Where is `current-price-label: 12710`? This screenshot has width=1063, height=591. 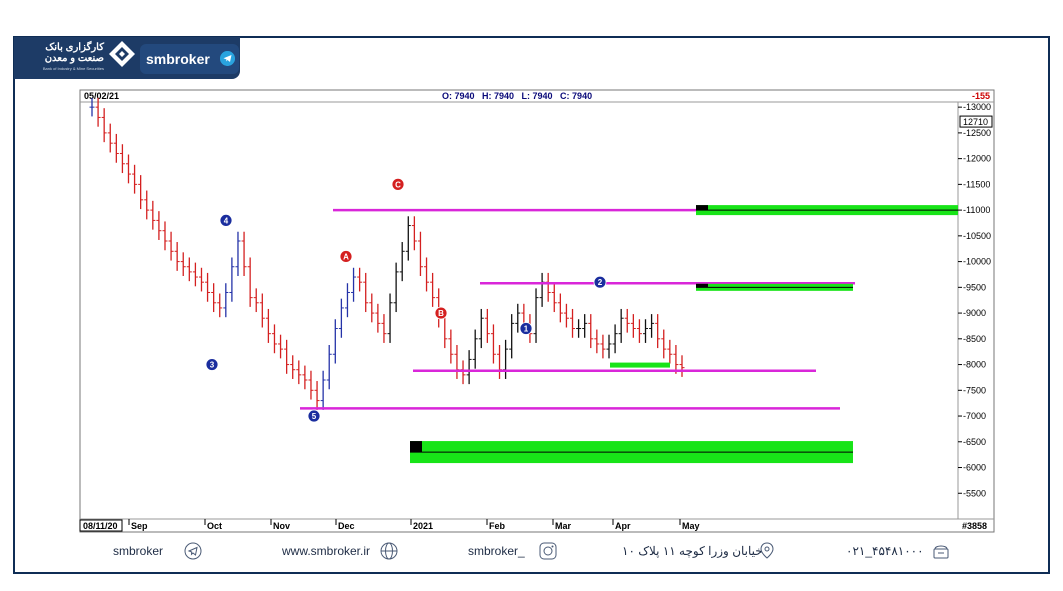 current-price-label: 12710 is located at coordinates (975, 122).